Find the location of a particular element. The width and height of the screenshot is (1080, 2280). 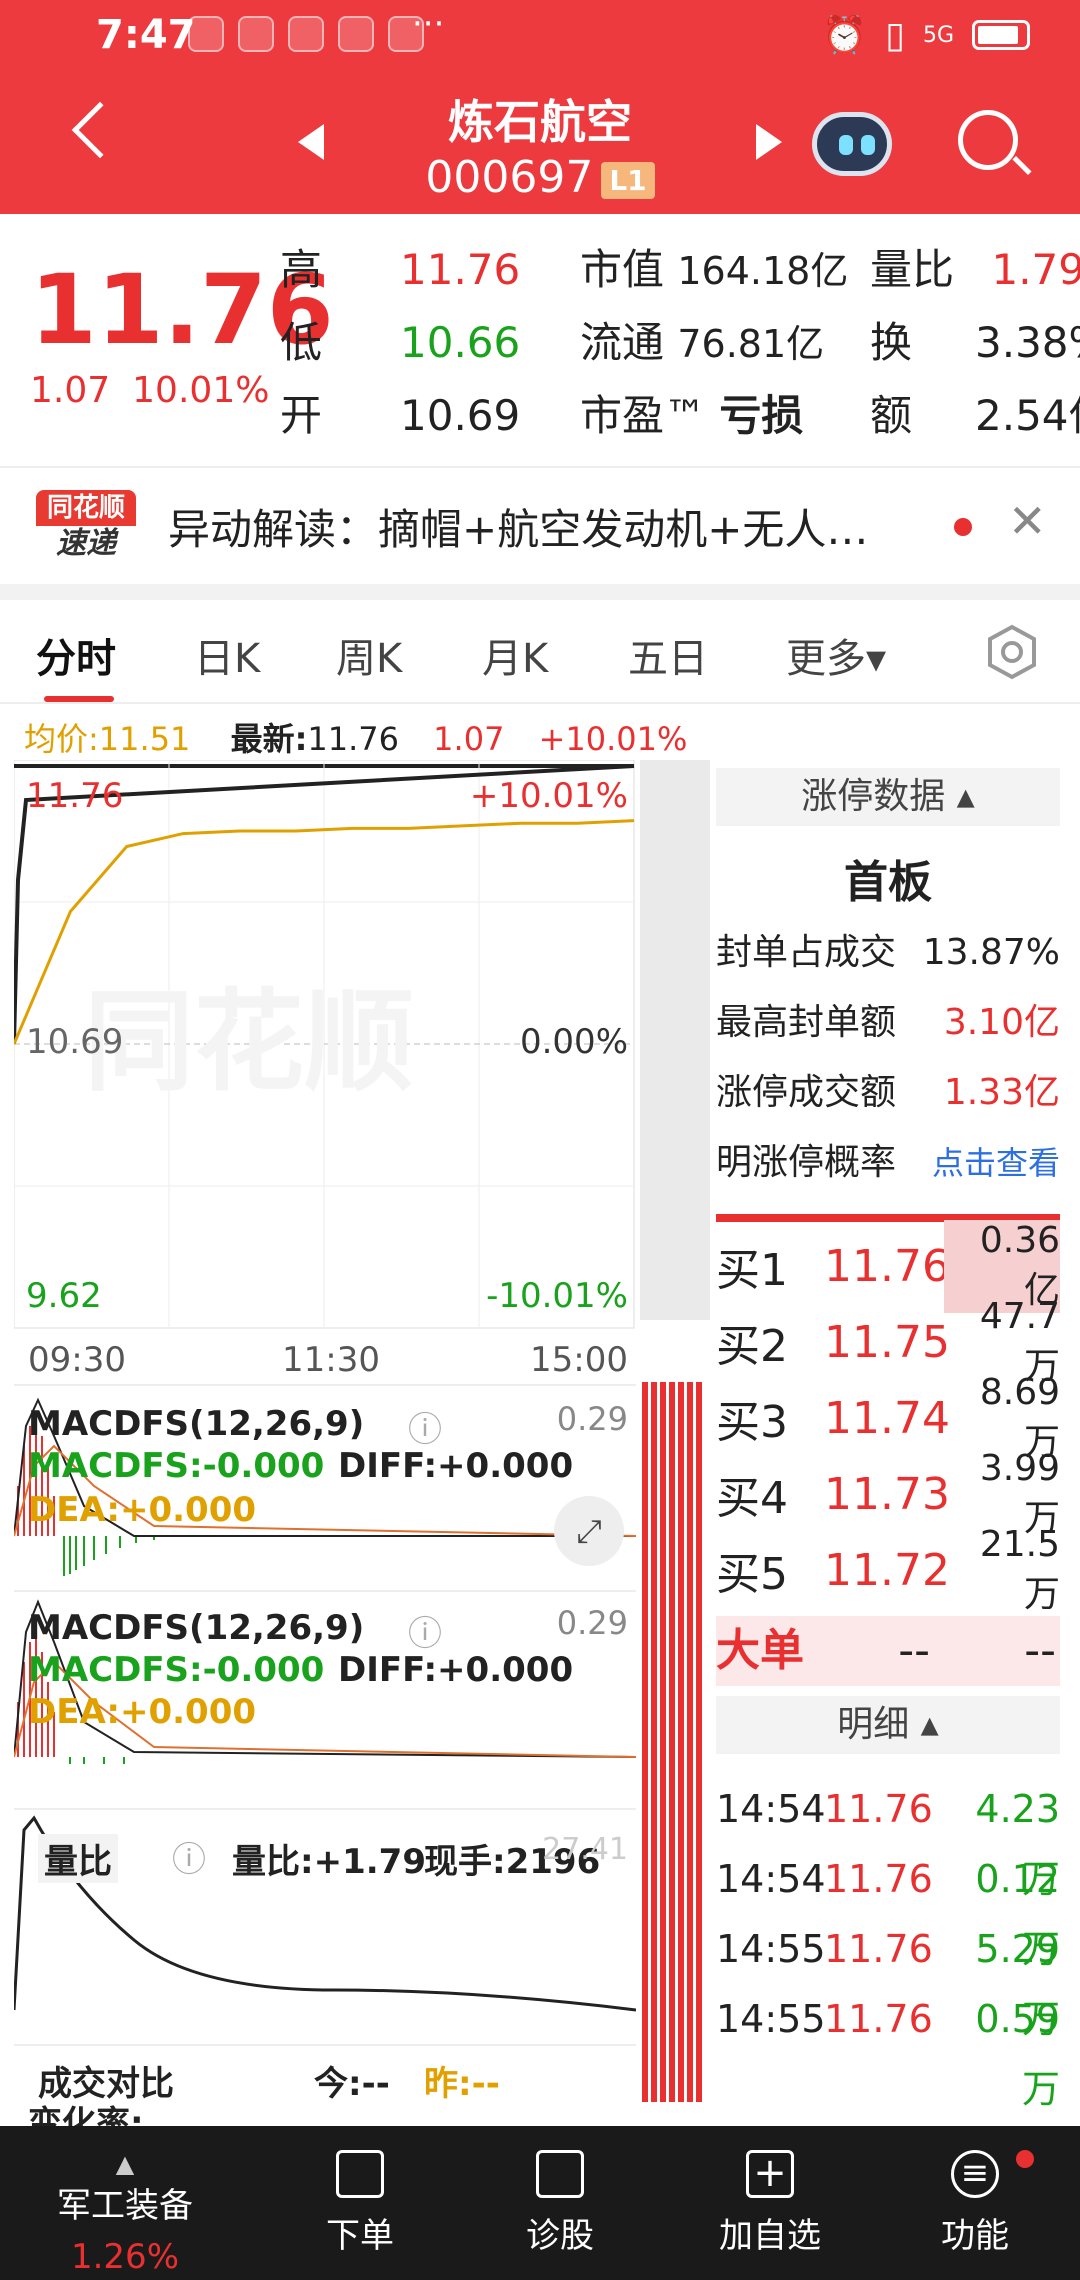

sector-button: ▲ 军工装备 1.26% is located at coordinates (125, 2213).